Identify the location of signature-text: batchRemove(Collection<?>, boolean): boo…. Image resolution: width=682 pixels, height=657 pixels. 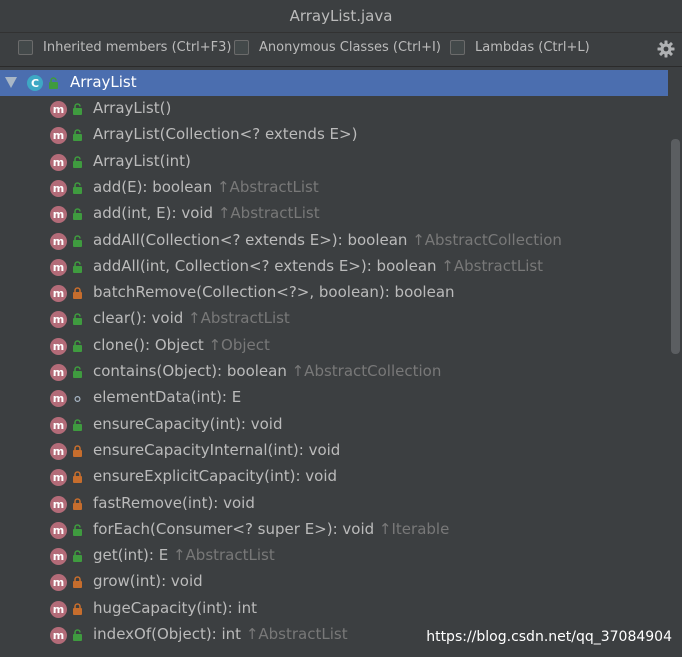
(274, 292).